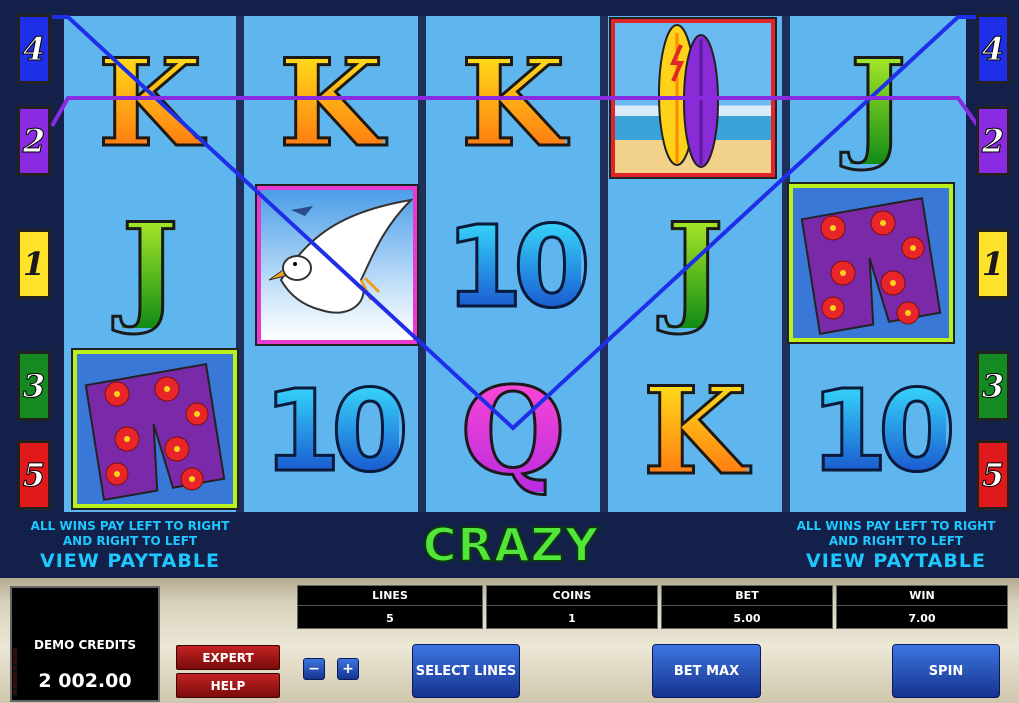 The height and width of the screenshot is (703, 1019). I want to click on coins-value: 1, so click(572, 618).